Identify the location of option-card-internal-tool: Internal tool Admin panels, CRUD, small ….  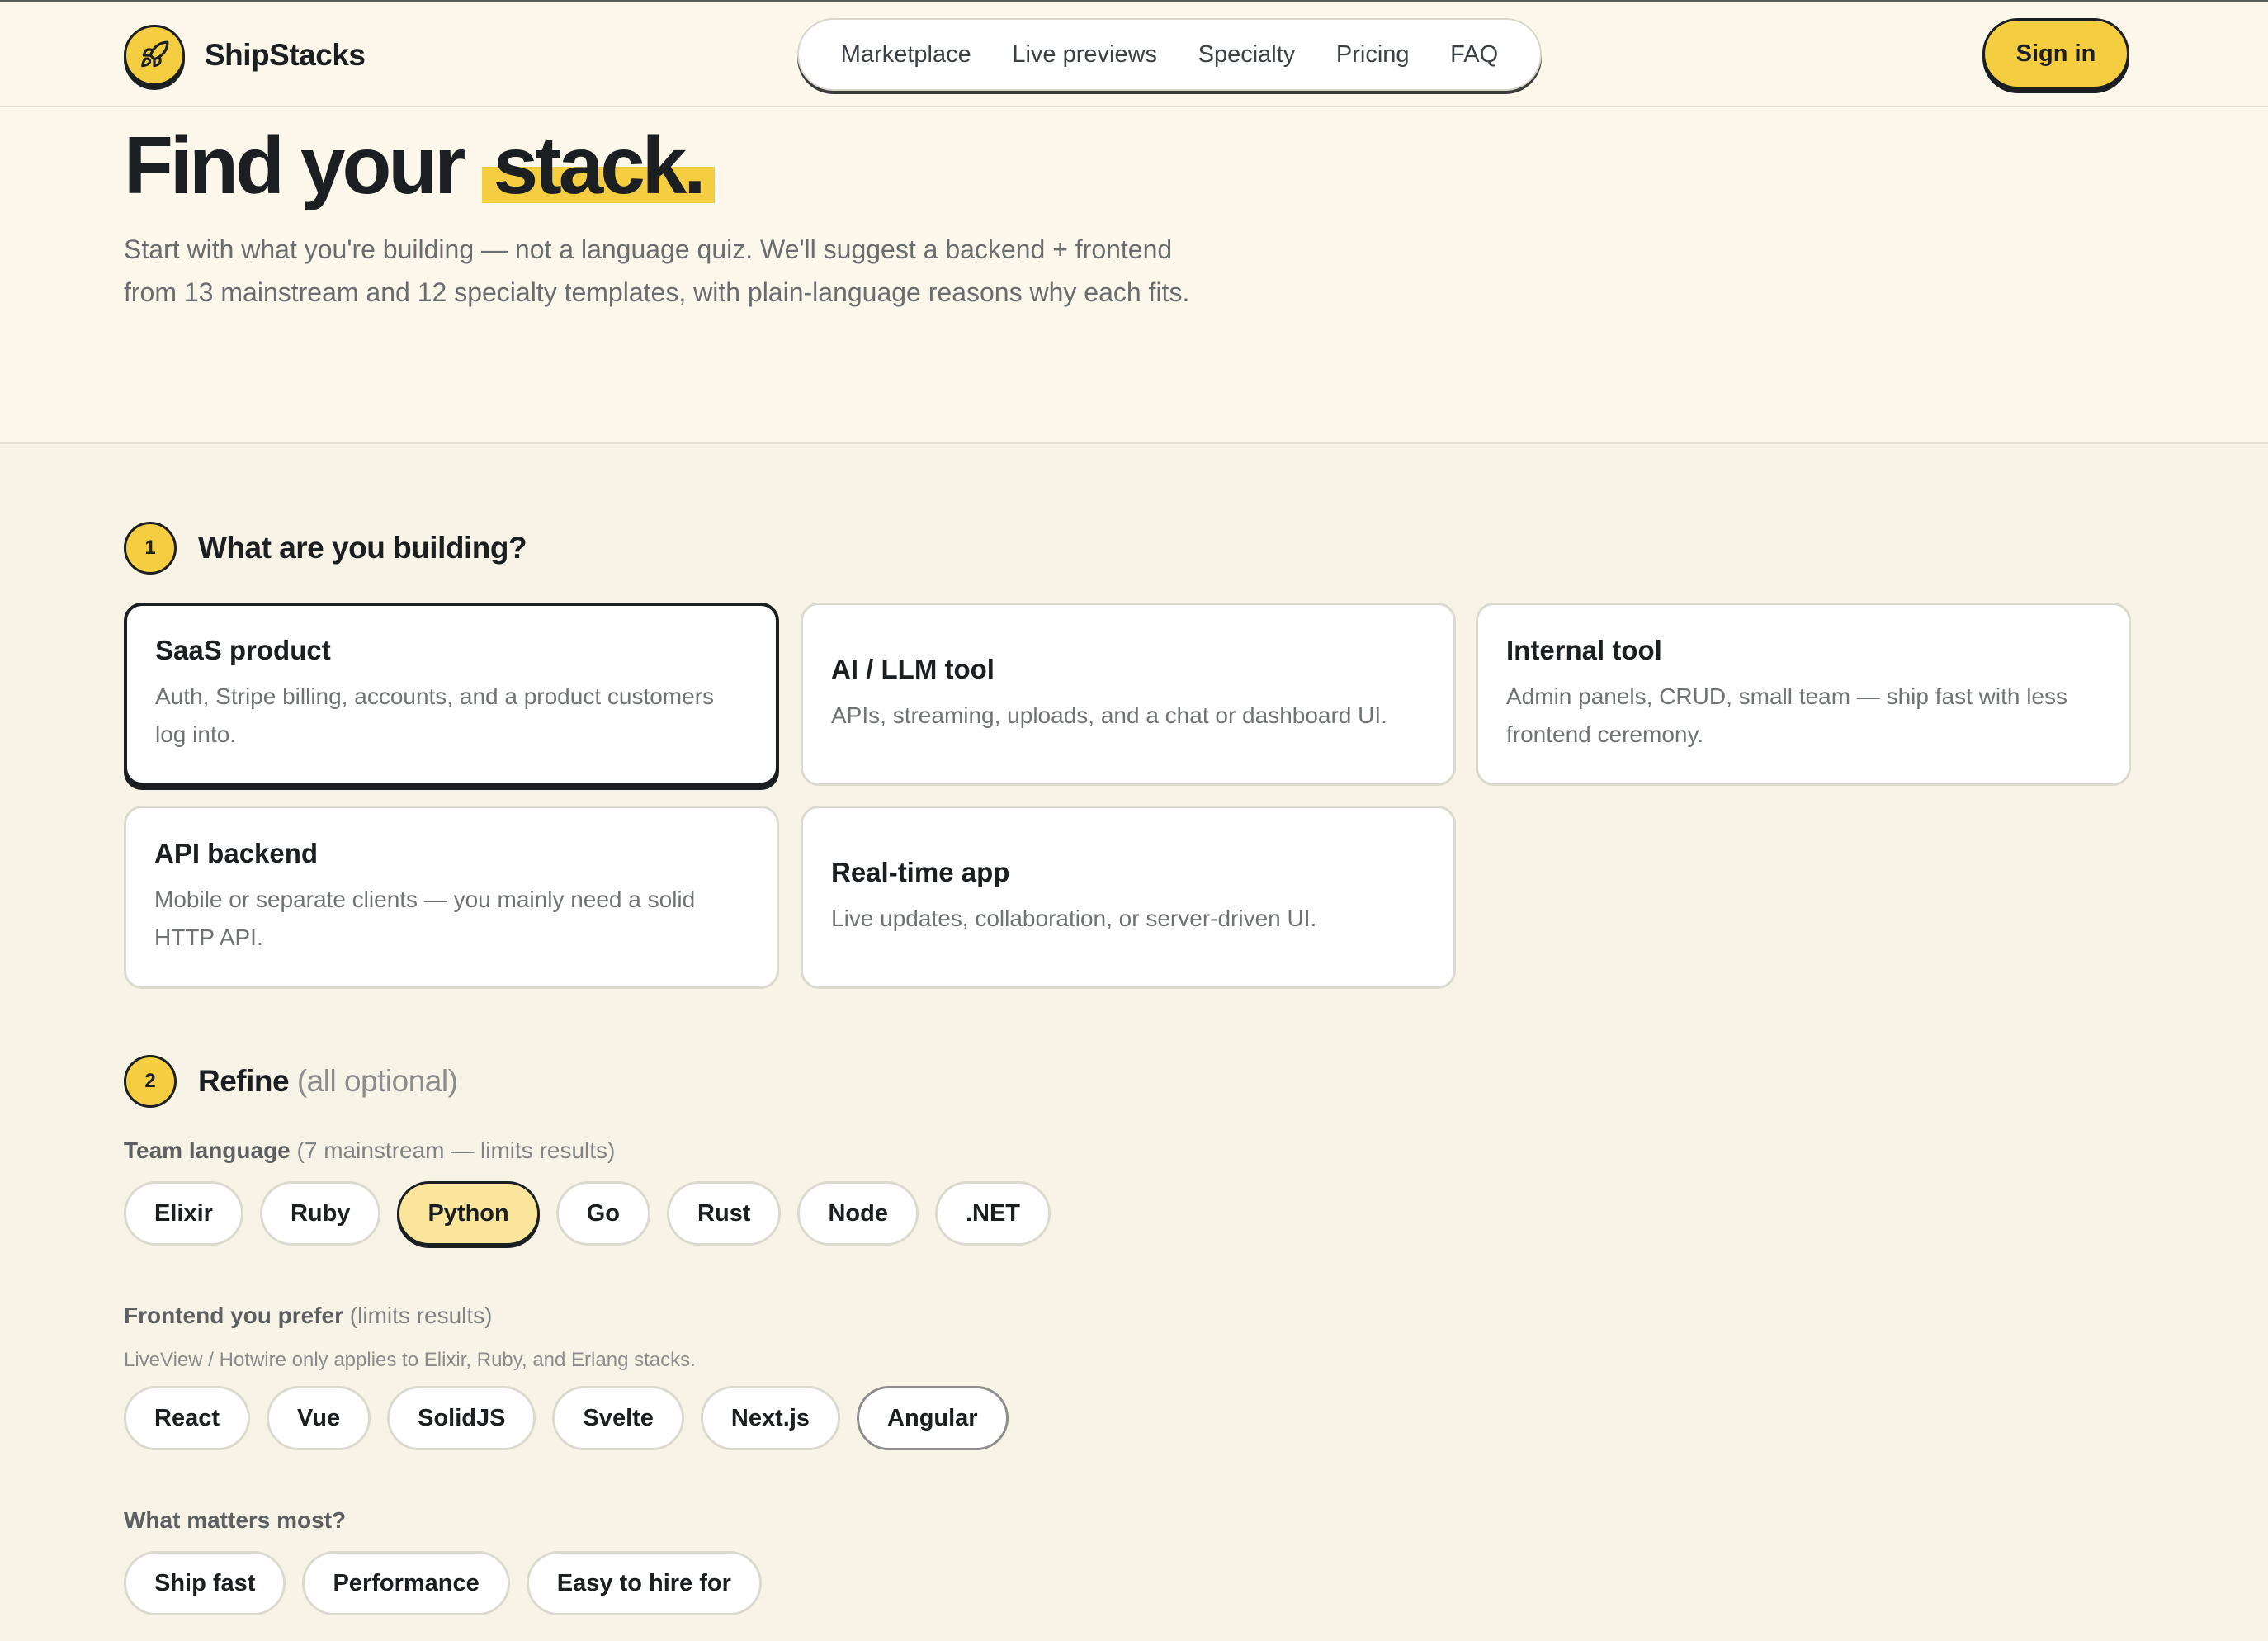
(1803, 694).